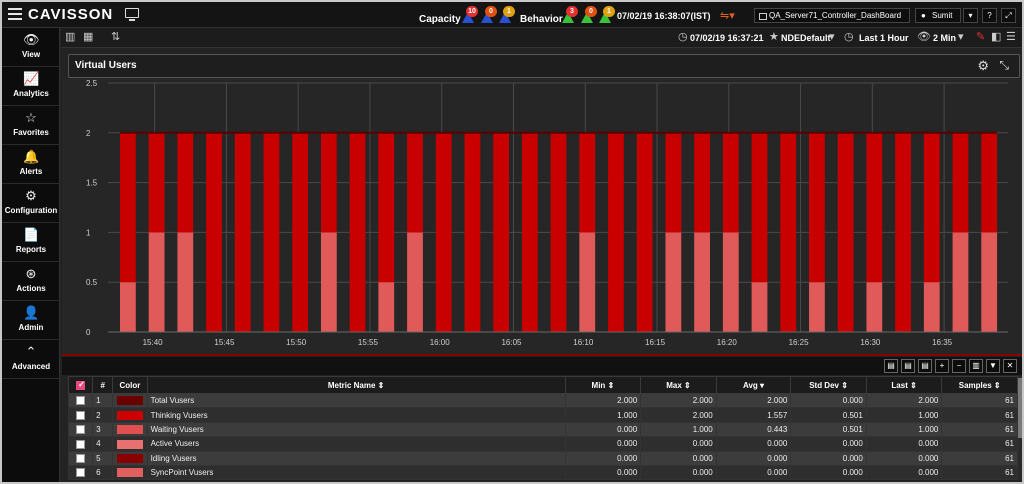 This screenshot has height=484, width=1024. I want to click on hamburger-menu-icon, so click(15, 14).